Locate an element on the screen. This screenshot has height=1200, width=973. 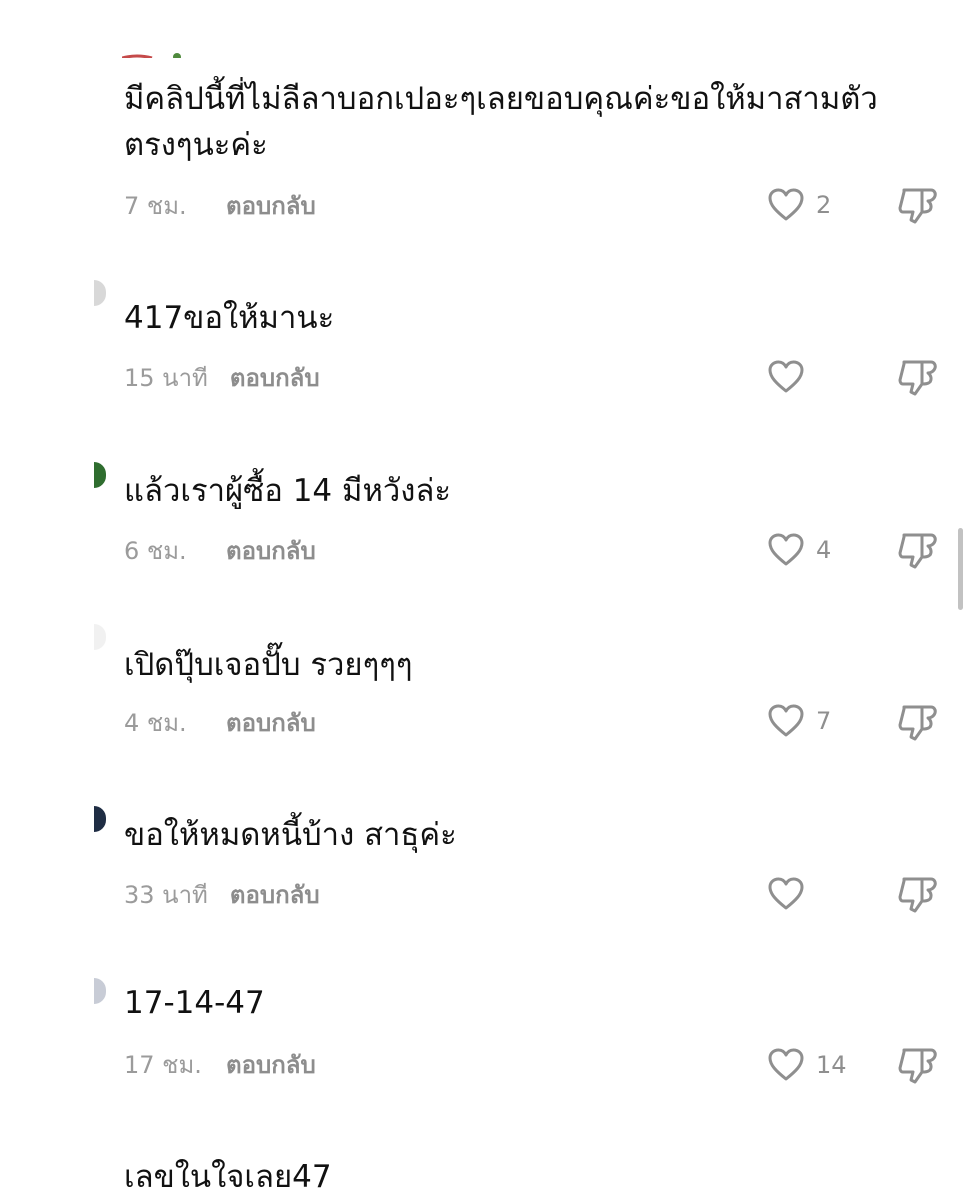
like-button: 2 is located at coordinates (798, 205).